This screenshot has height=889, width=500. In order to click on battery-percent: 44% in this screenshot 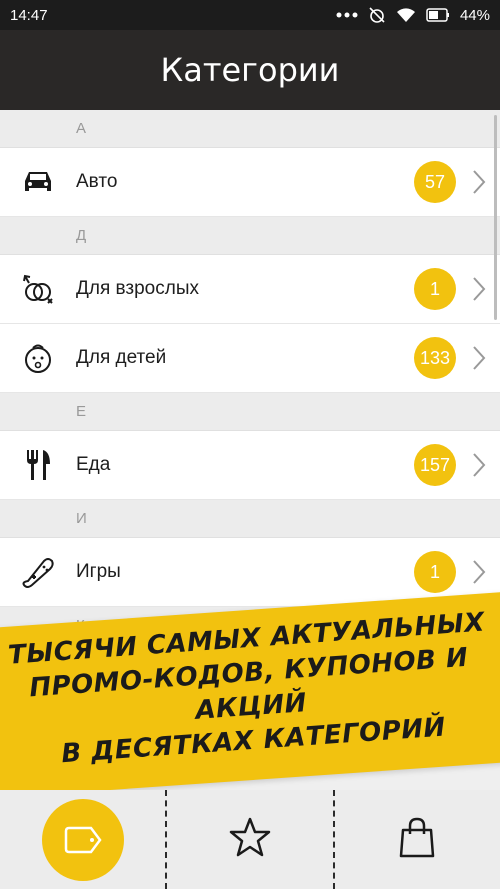, I will do `click(474, 15)`.